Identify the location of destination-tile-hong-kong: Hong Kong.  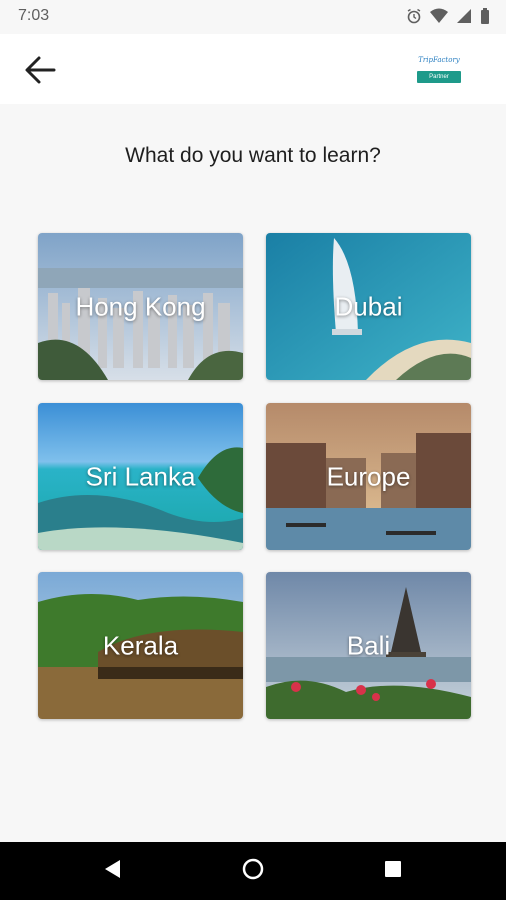
(140, 306).